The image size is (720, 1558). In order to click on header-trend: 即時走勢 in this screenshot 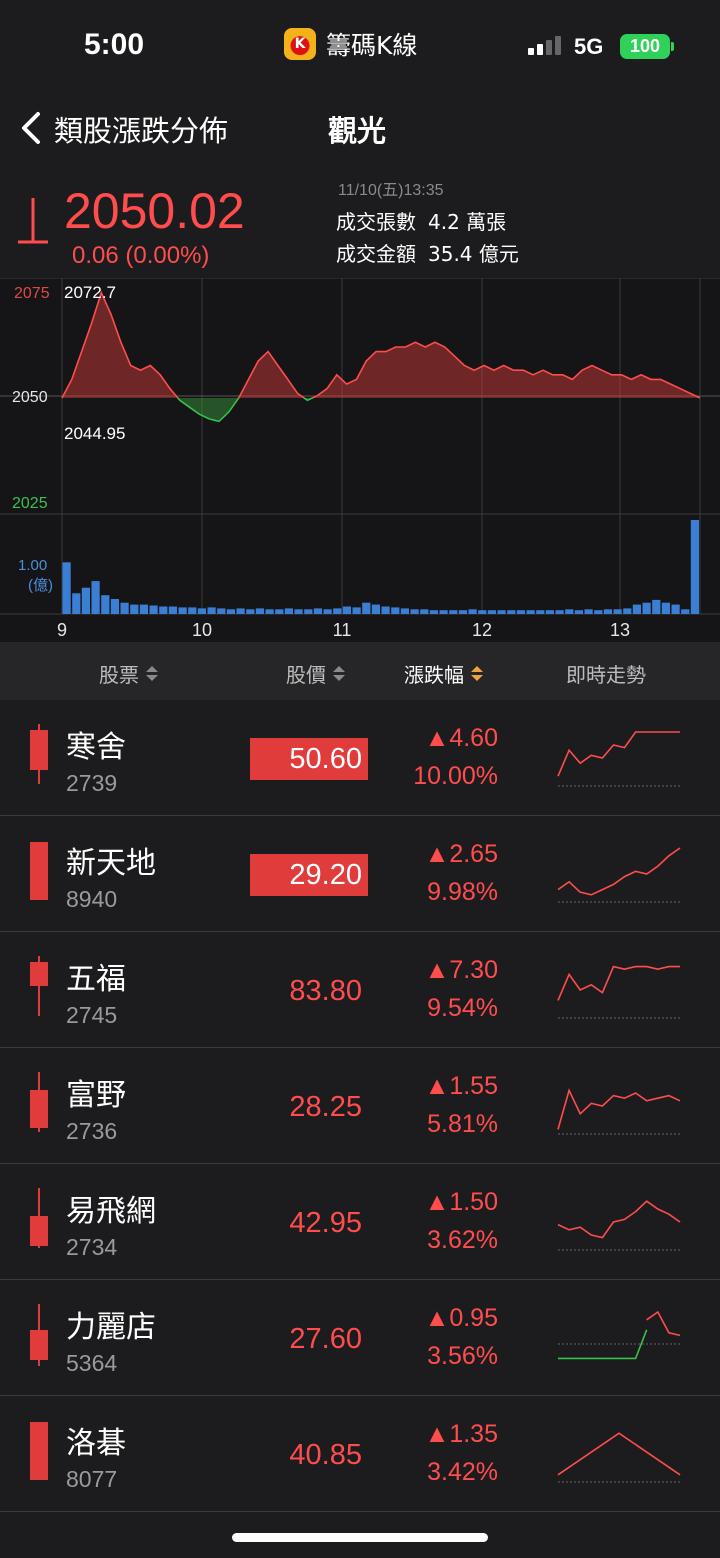, I will do `click(606, 673)`.